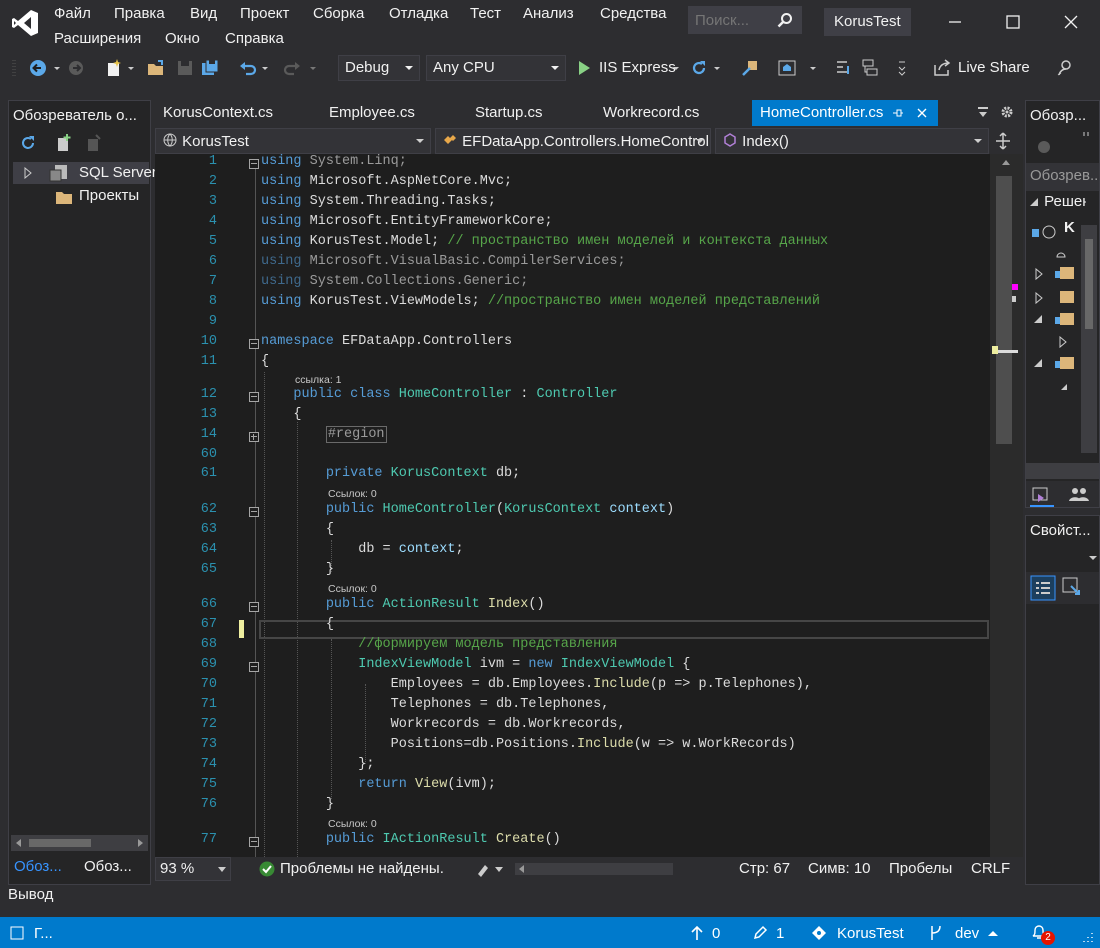  What do you see at coordinates (584, 68) in the screenshot?
I see `start-debugging-icon` at bounding box center [584, 68].